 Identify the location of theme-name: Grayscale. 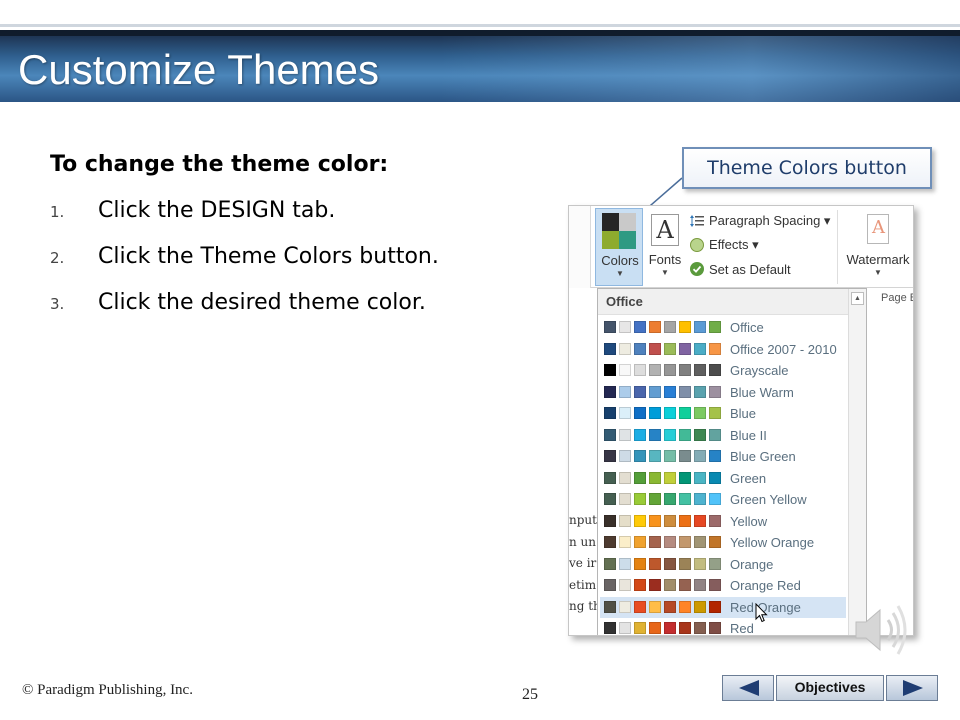
(759, 370).